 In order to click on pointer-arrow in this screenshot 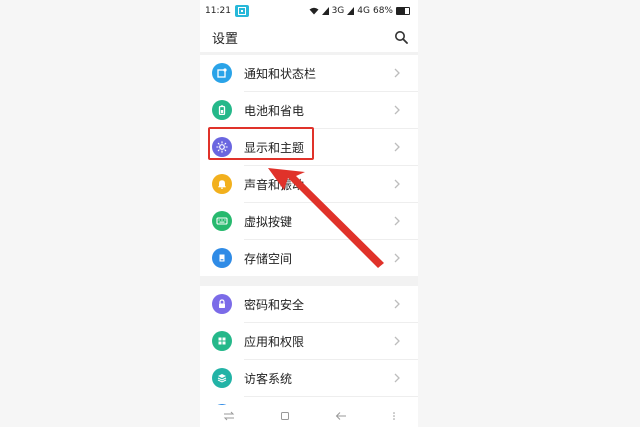, I will do `click(326, 218)`.